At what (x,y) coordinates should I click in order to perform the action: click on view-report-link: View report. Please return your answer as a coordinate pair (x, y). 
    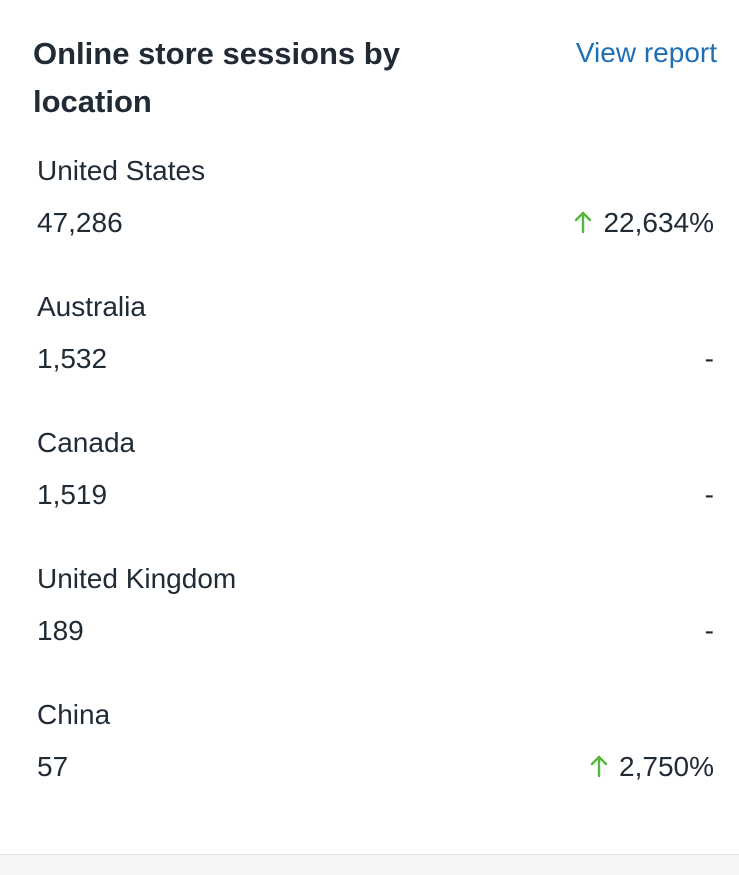
    Looking at the image, I should click on (646, 53).